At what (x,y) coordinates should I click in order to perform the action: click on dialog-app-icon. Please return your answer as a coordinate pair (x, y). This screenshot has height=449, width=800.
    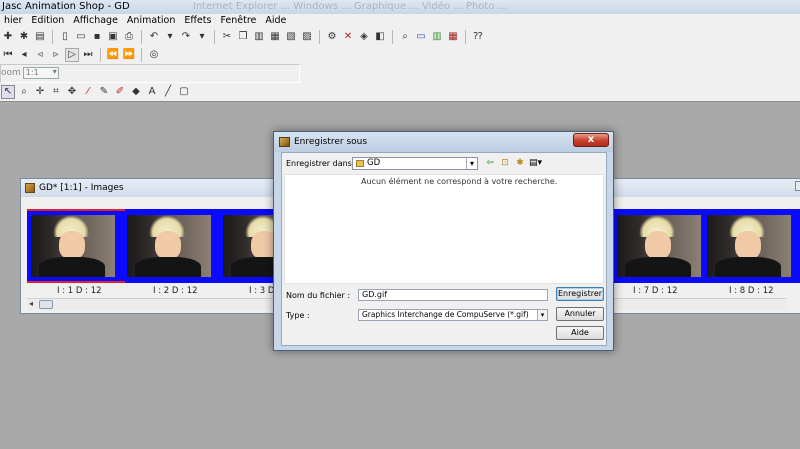
    Looking at the image, I should click on (284, 142).